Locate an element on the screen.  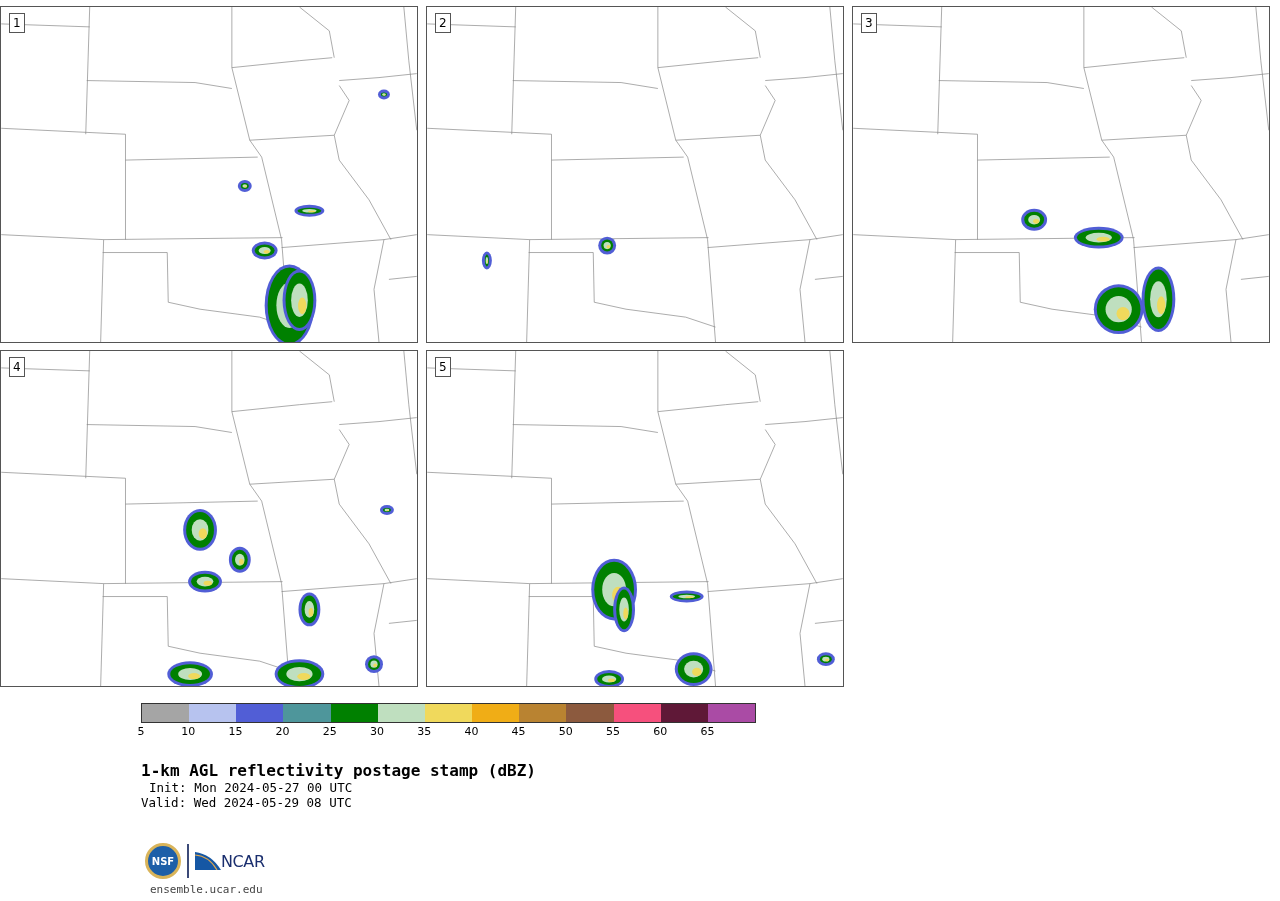
footer-url: ensemble.ucar.edu is located at coordinates (206, 889).